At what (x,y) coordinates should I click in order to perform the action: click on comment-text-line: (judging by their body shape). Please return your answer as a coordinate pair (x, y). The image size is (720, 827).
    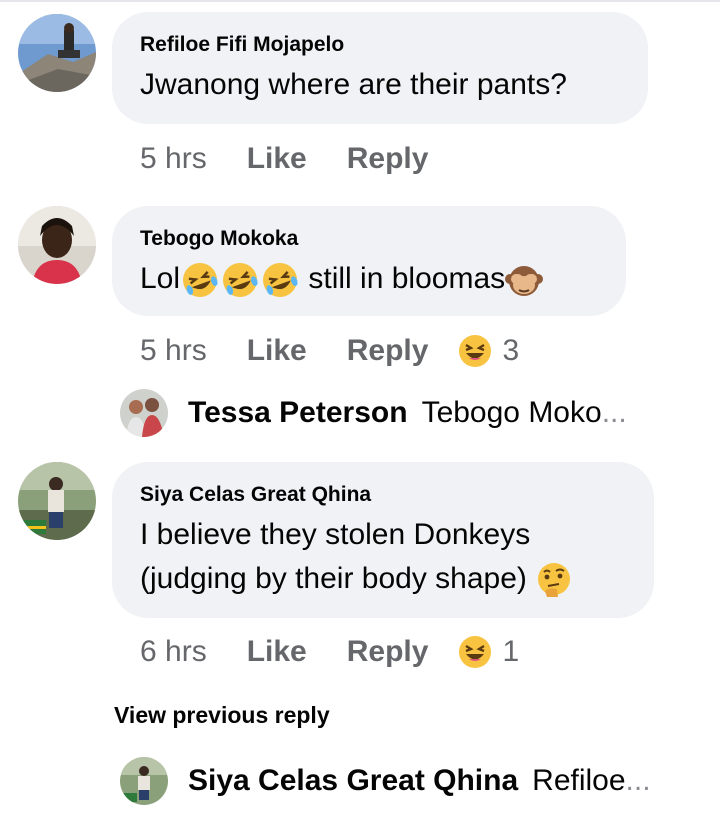
    Looking at the image, I should click on (333, 578).